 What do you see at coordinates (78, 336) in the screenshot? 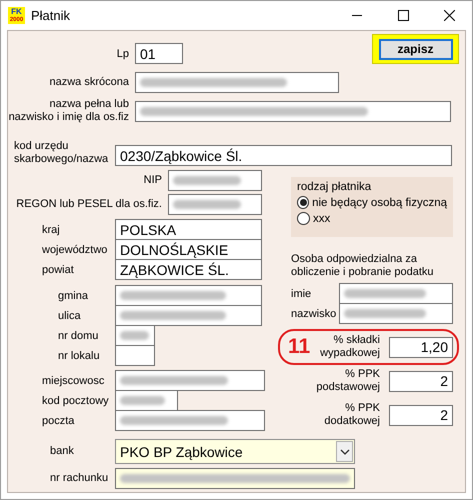
I see `field-label: nr domu` at bounding box center [78, 336].